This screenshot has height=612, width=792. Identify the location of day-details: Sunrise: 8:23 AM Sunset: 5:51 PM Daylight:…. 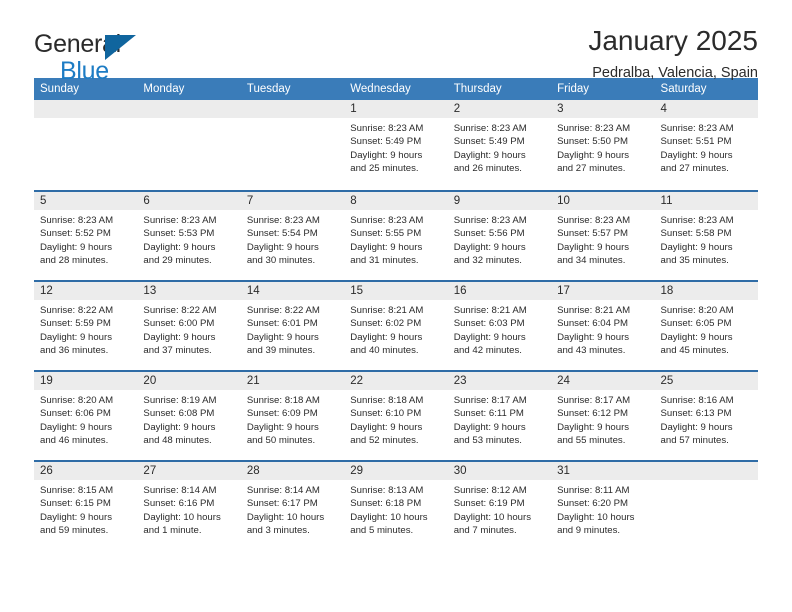
(706, 147).